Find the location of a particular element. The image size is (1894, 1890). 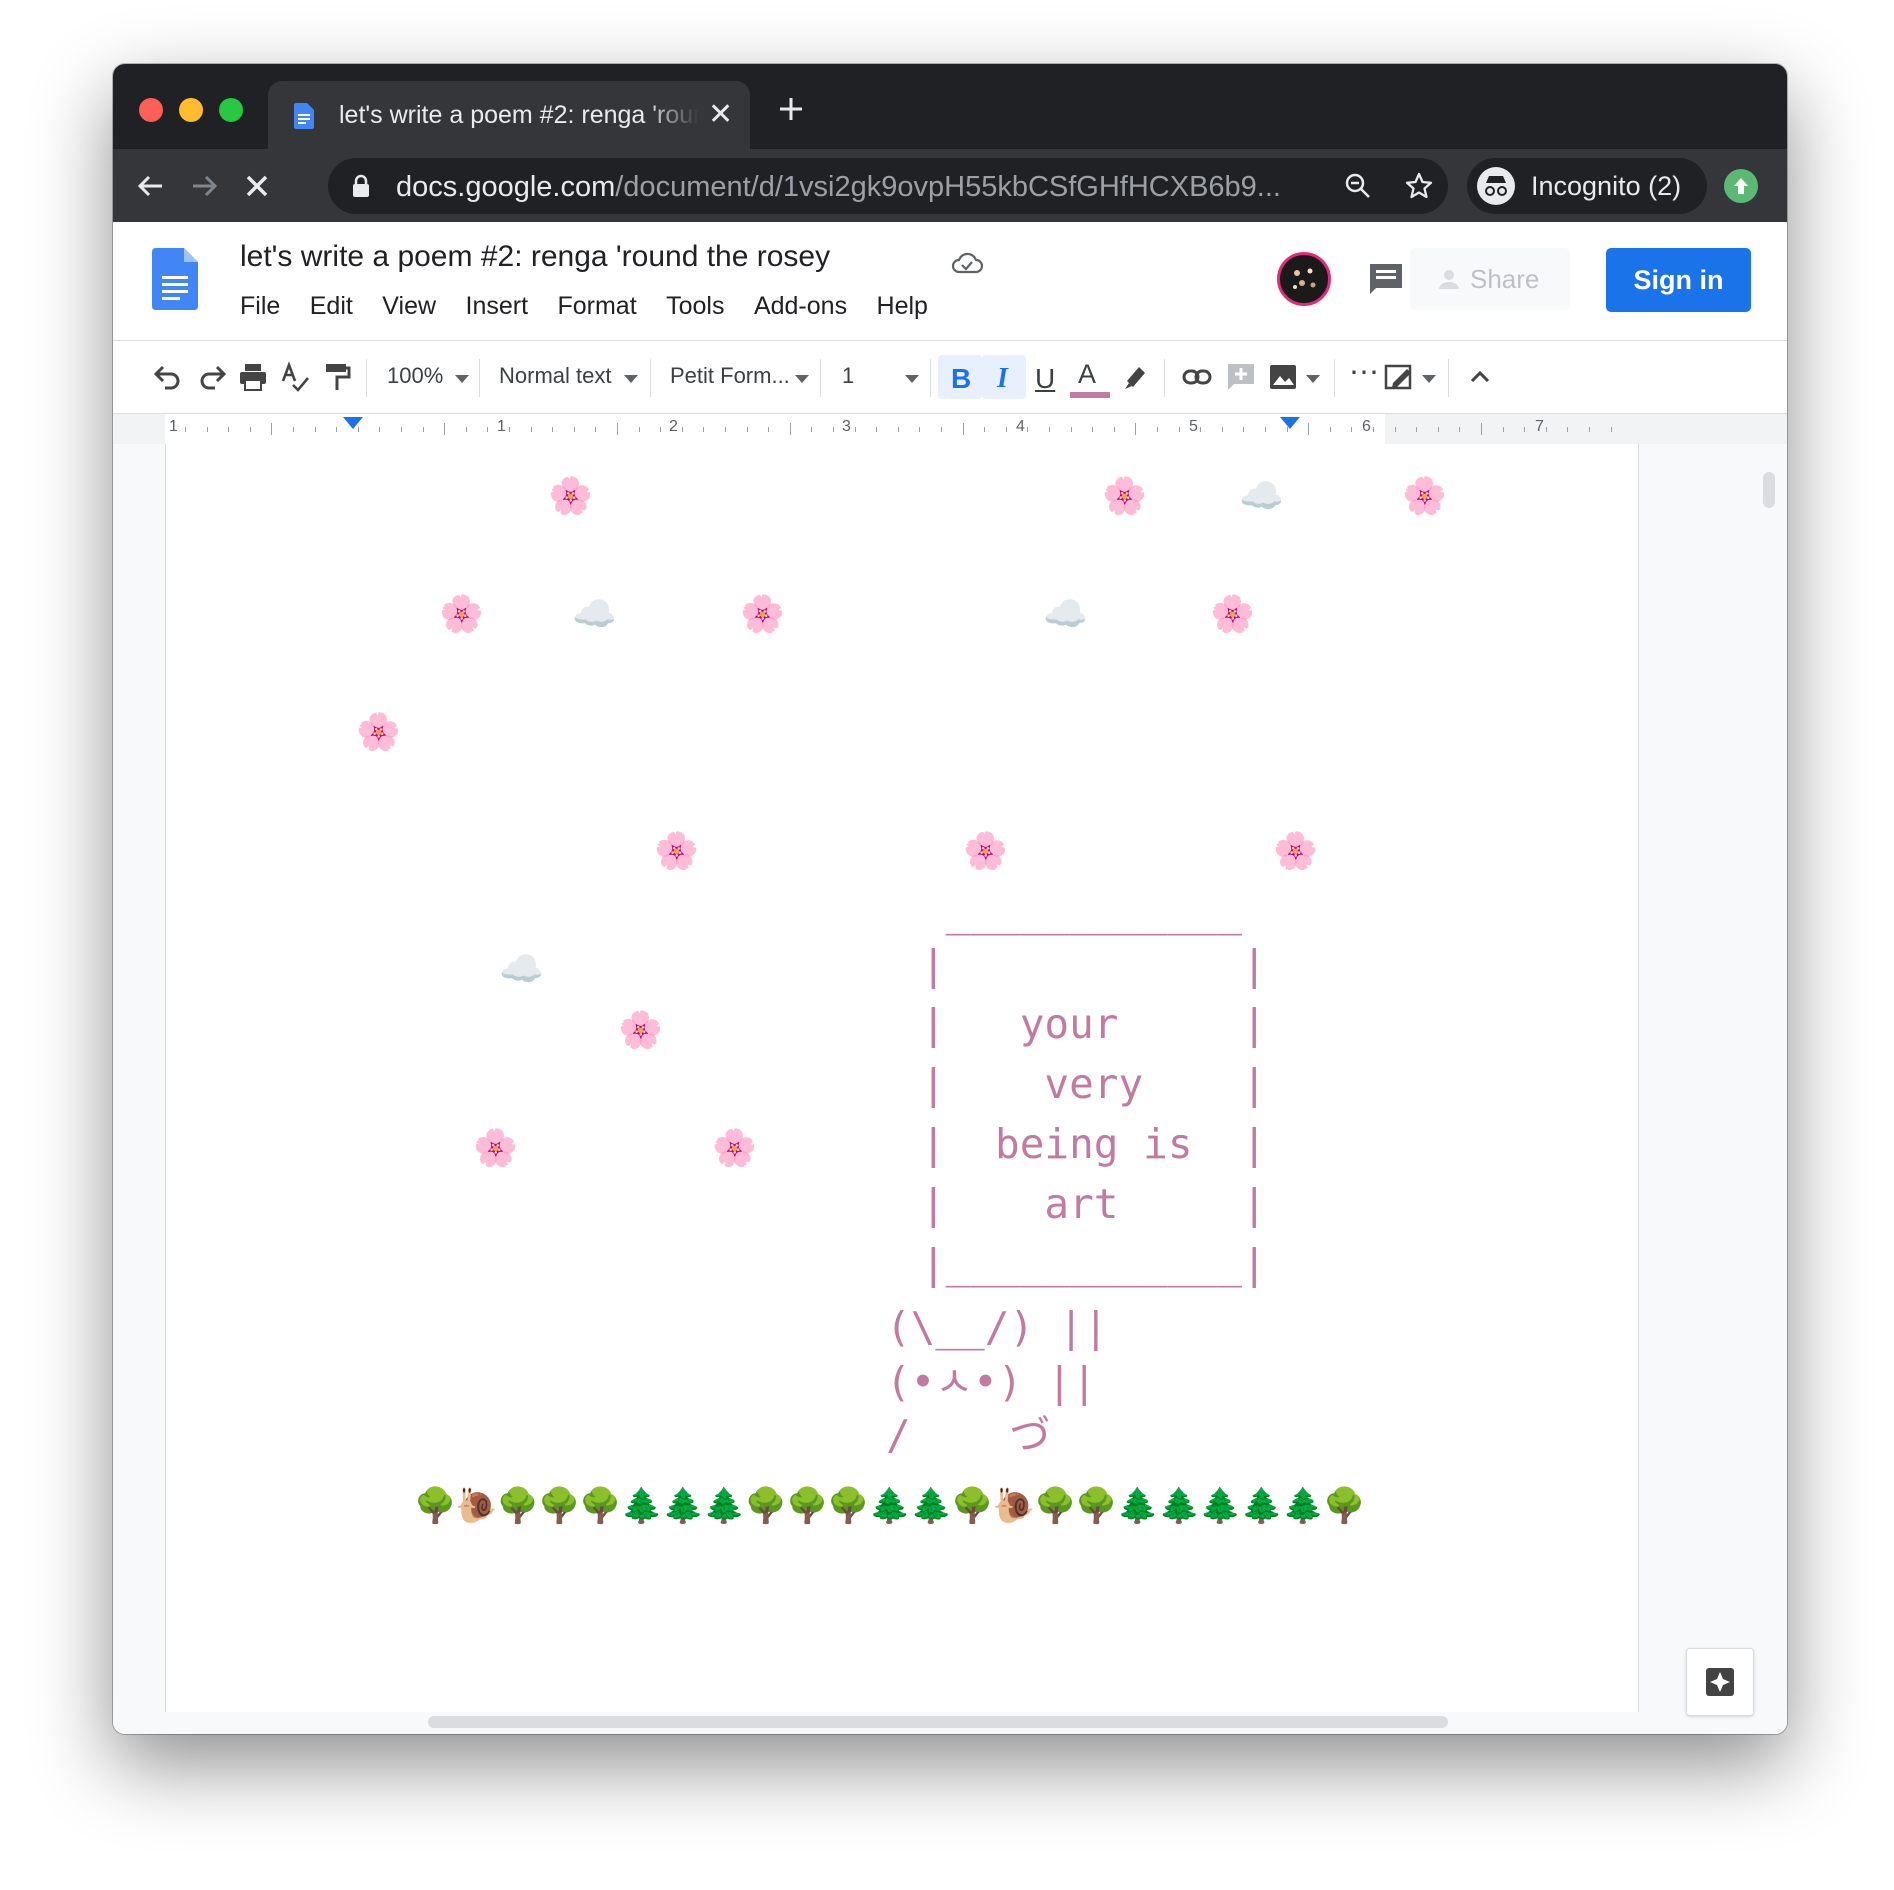

insert-image-icon is located at coordinates (1283, 377).